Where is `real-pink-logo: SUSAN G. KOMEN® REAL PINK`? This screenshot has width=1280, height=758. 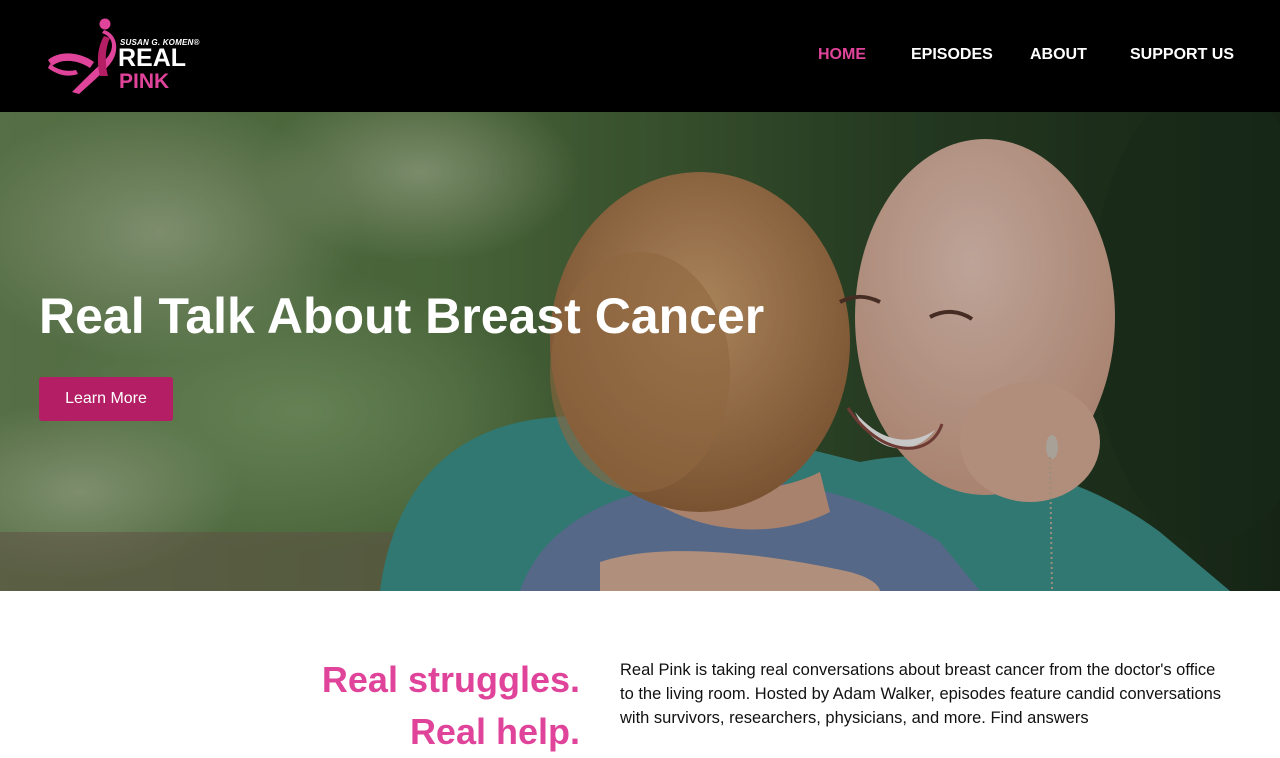
real-pink-logo: SUSAN G. KOMEN® REAL PINK is located at coordinates (126, 56).